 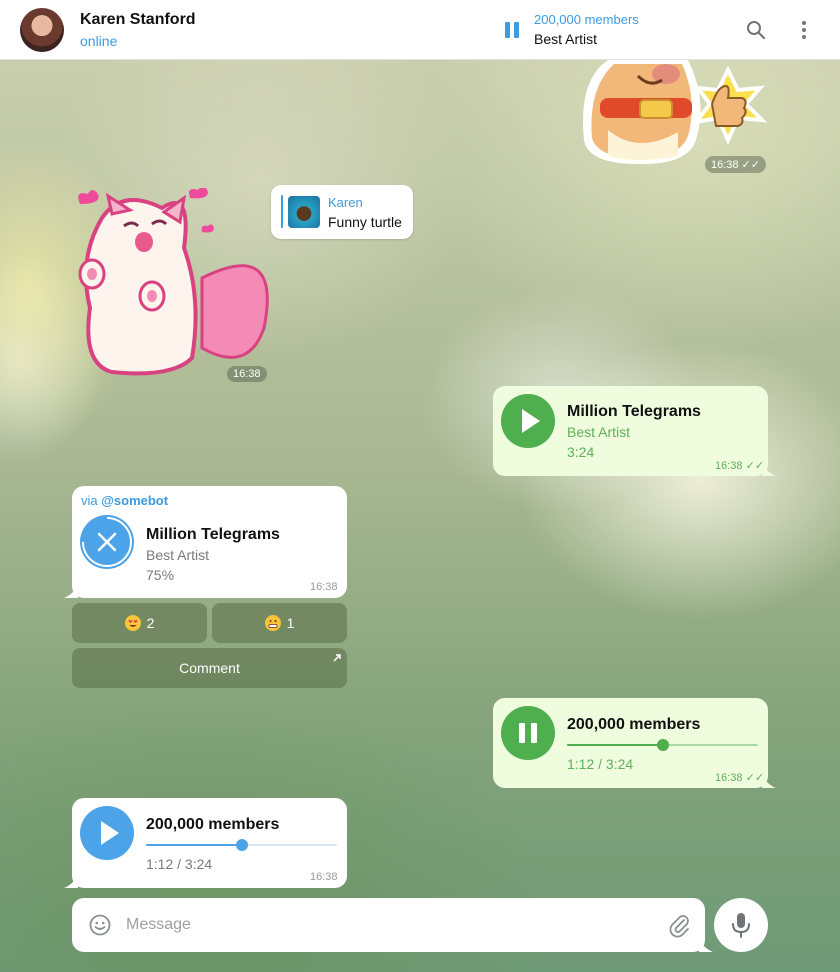 I want to click on pinned-audio-title: 200,000 members, so click(x=586, y=19).